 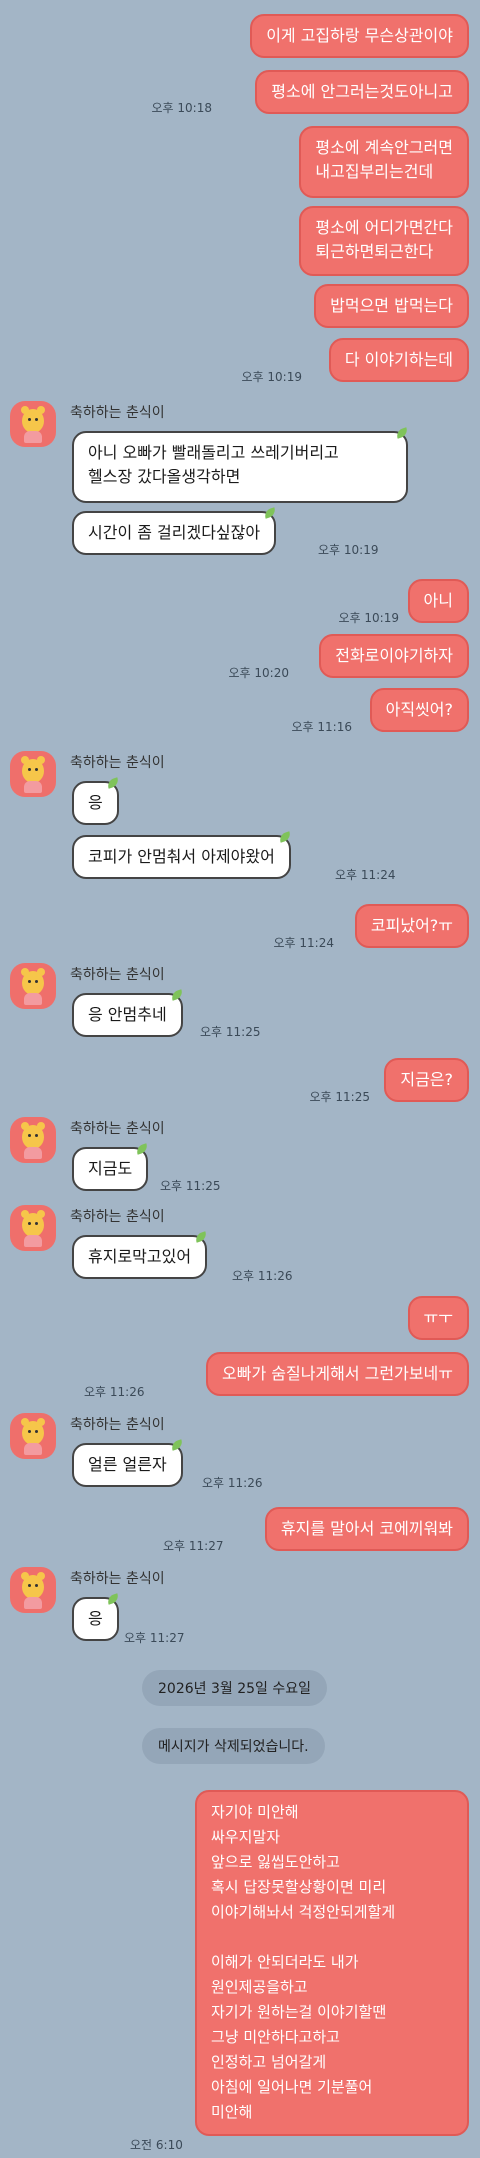 What do you see at coordinates (394, 656) in the screenshot?
I see `message-bubble-mine: 전화로이야기하자` at bounding box center [394, 656].